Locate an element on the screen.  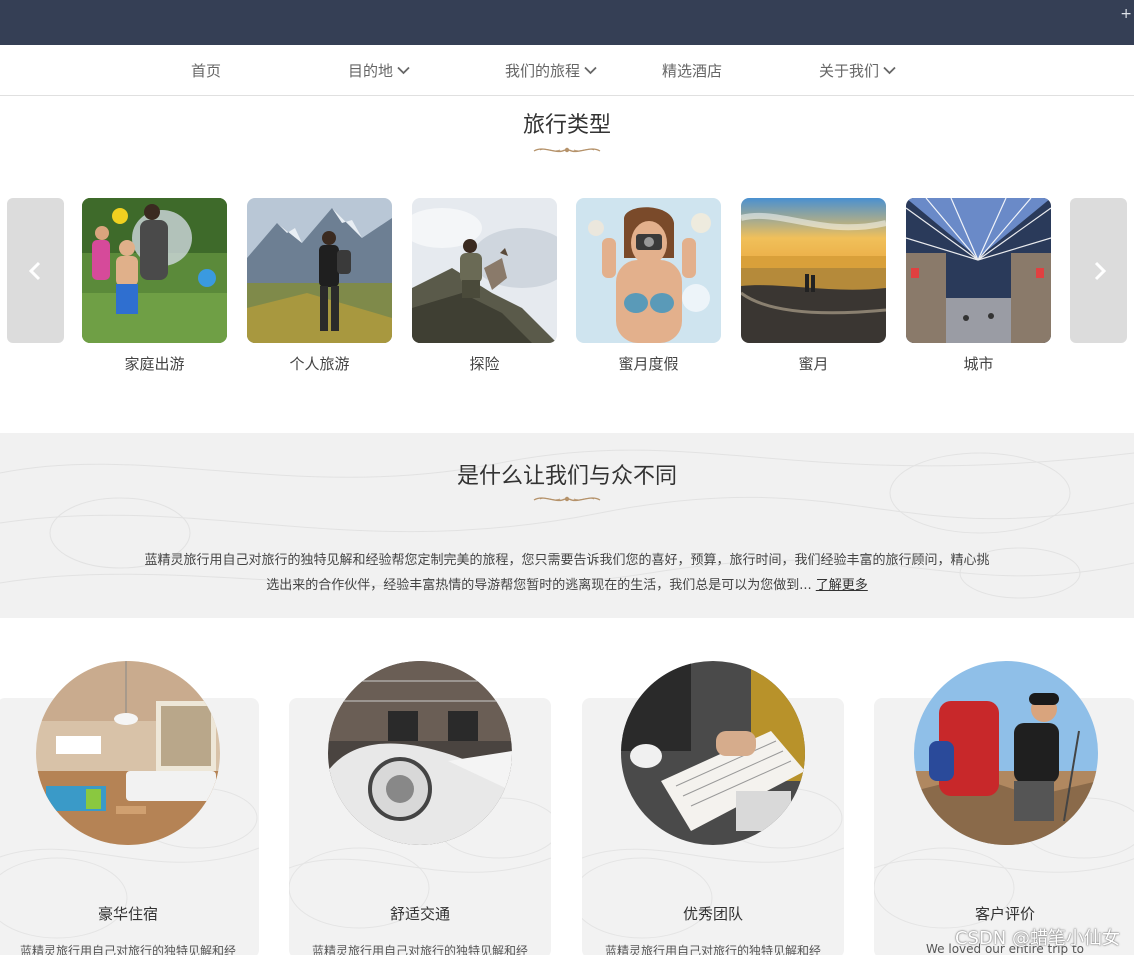
nav-item-label: 精选酒店 is located at coordinates (692, 71).